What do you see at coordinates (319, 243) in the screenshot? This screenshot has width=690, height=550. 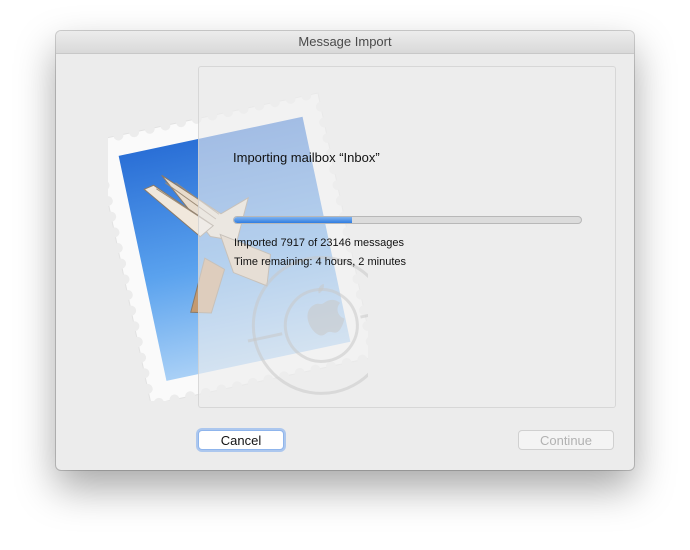 I see `imported-count-text: Imported 7917 of 23146 messages` at bounding box center [319, 243].